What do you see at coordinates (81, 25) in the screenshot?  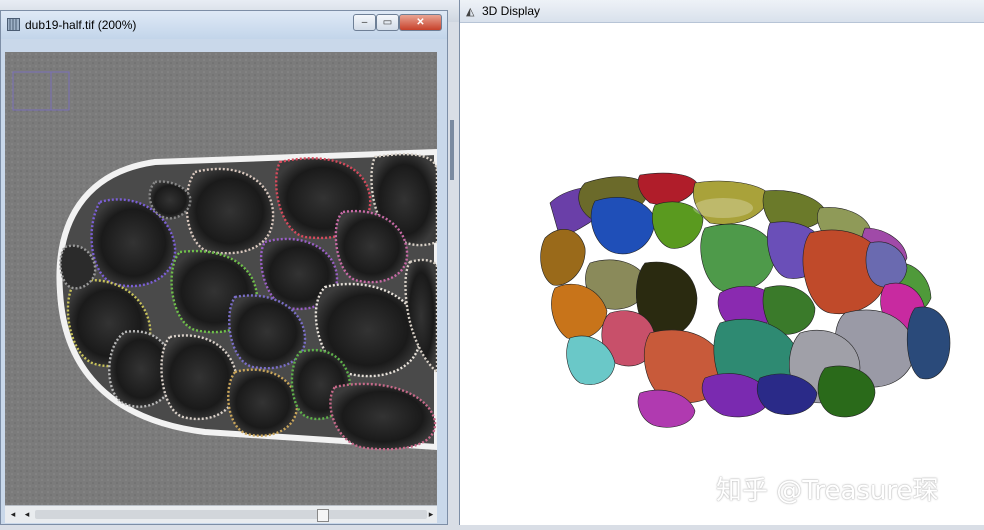 I see `window-title: dub19-half.tif (200%)` at bounding box center [81, 25].